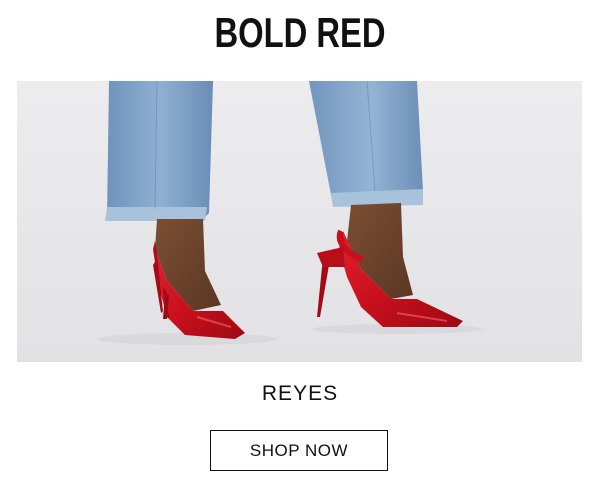 The image size is (600, 504). I want to click on product-name: REYES, so click(300, 394).